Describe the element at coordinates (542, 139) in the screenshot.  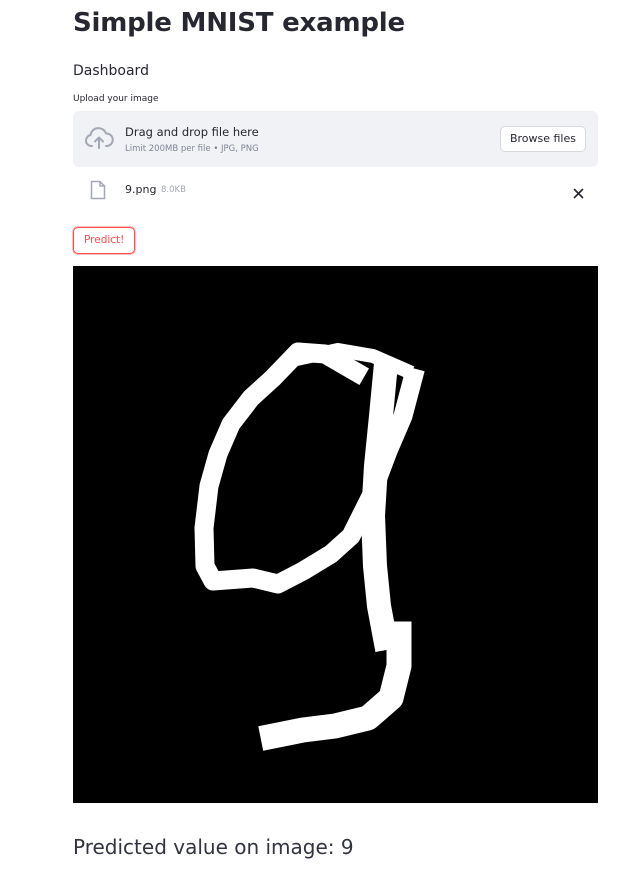
I see `browse-files-button: Browse files` at that location.